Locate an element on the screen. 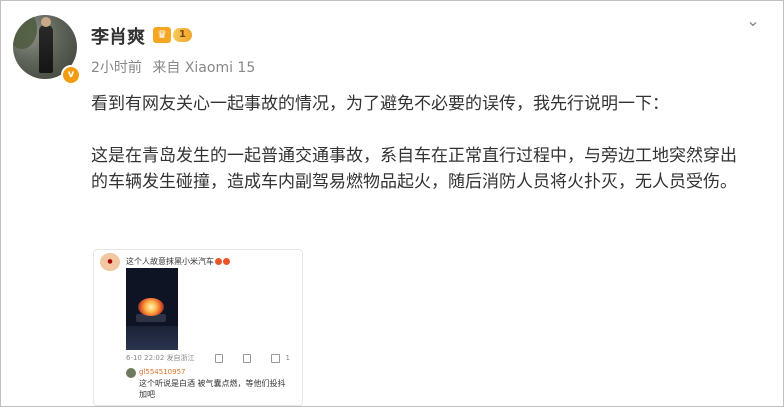  video-fire is located at coordinates (151, 307).